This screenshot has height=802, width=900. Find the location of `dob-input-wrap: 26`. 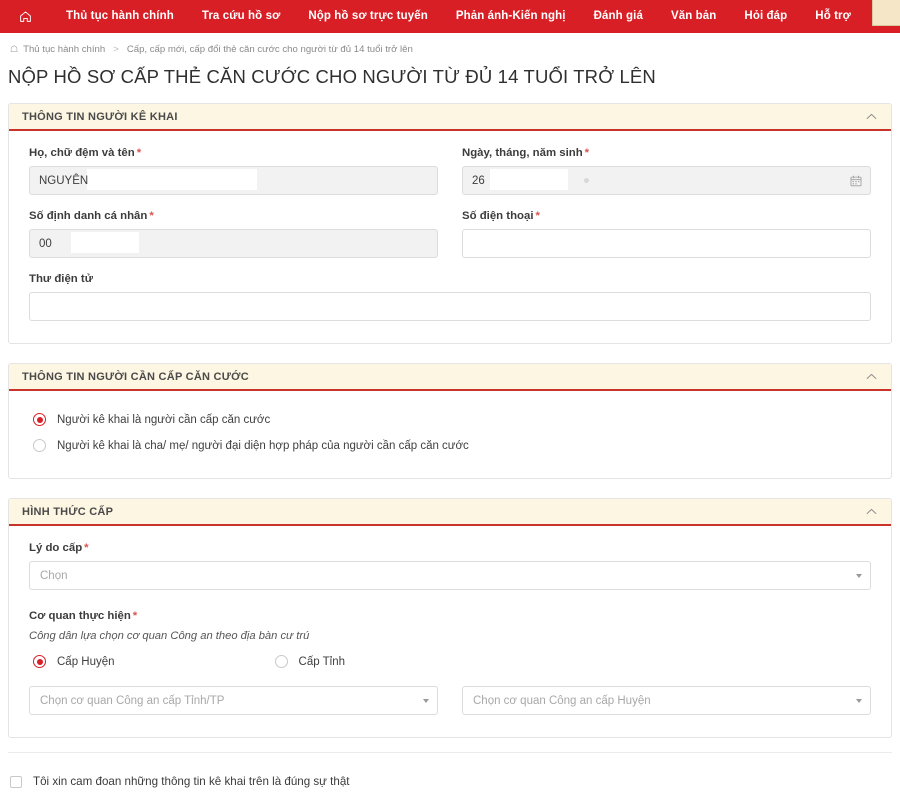

dob-input-wrap: 26 is located at coordinates (666, 180).